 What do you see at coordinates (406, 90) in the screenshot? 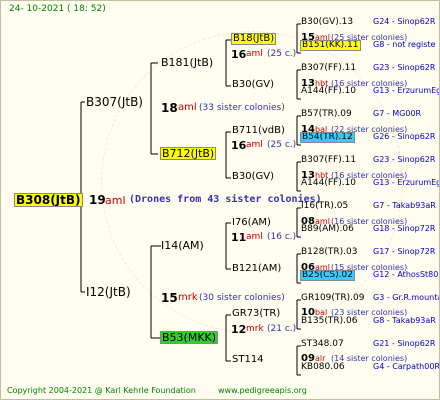
I see `gen4-code-3: G13 - ErzurumEgg8` at bounding box center [406, 90].